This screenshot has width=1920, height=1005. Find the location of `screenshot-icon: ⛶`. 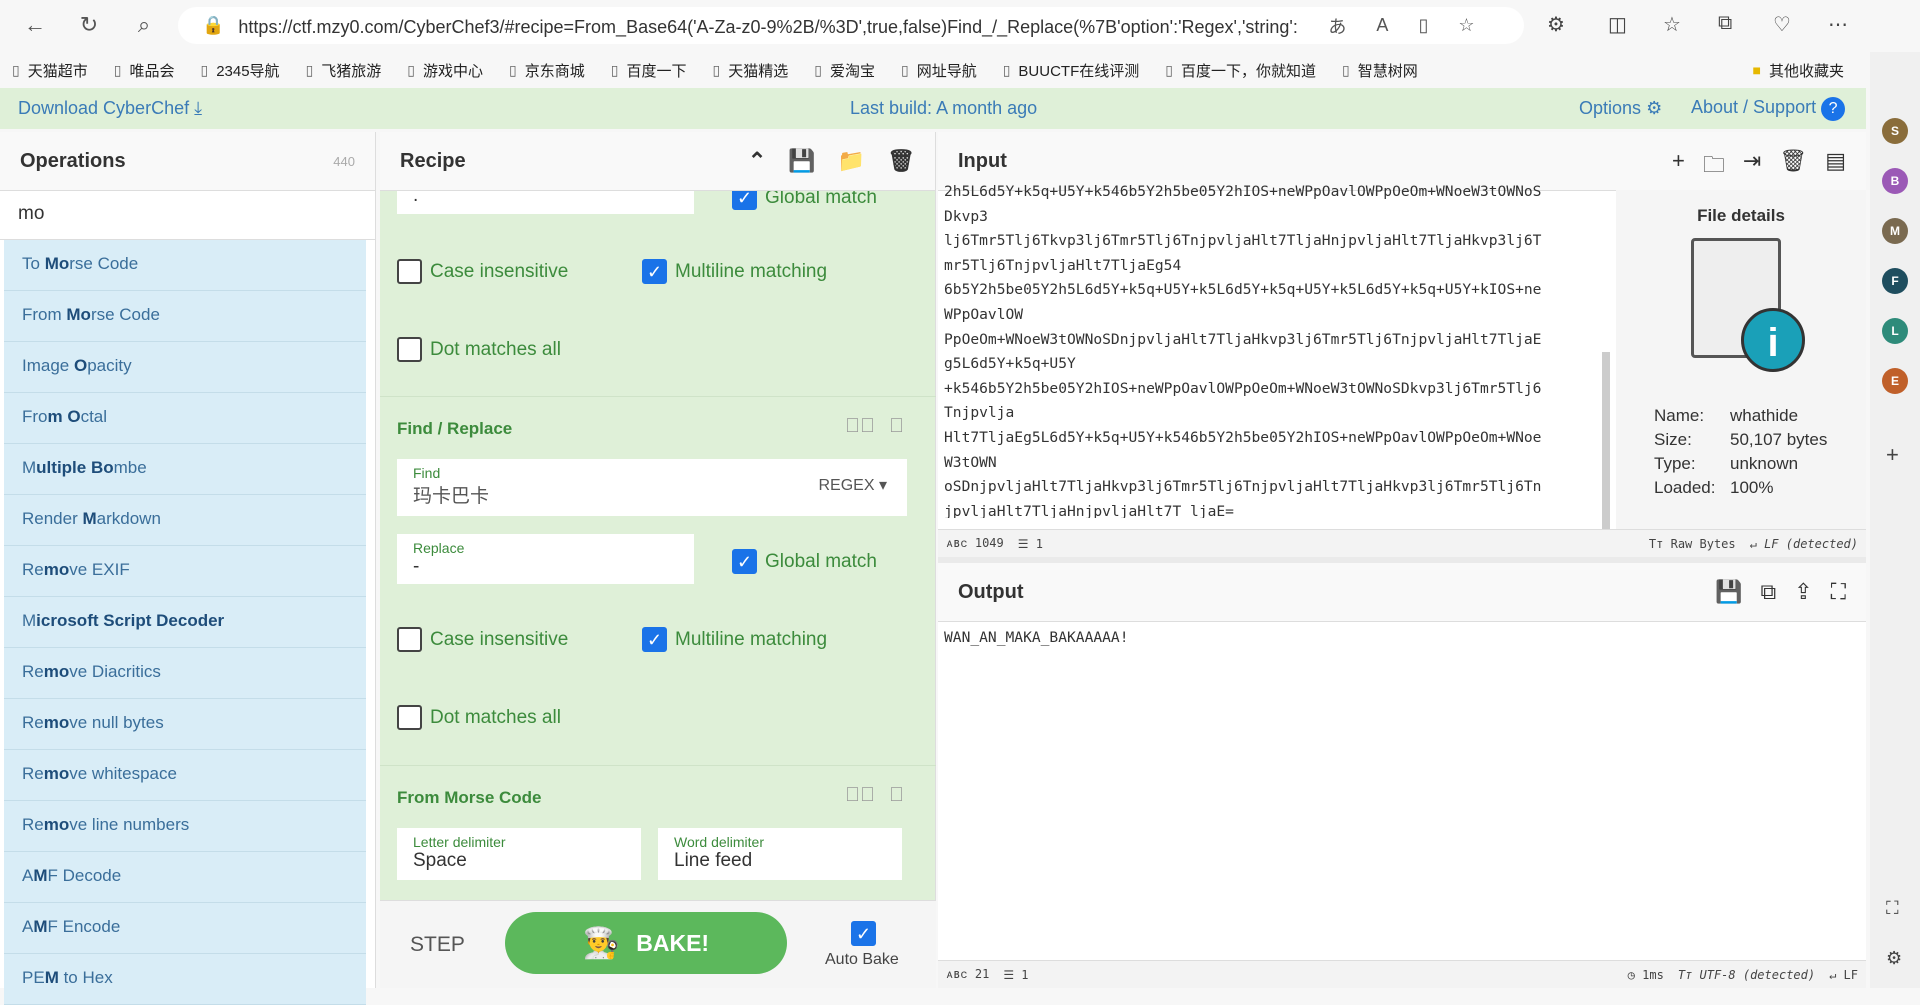

screenshot-icon: ⛶ is located at coordinates (1892, 908).